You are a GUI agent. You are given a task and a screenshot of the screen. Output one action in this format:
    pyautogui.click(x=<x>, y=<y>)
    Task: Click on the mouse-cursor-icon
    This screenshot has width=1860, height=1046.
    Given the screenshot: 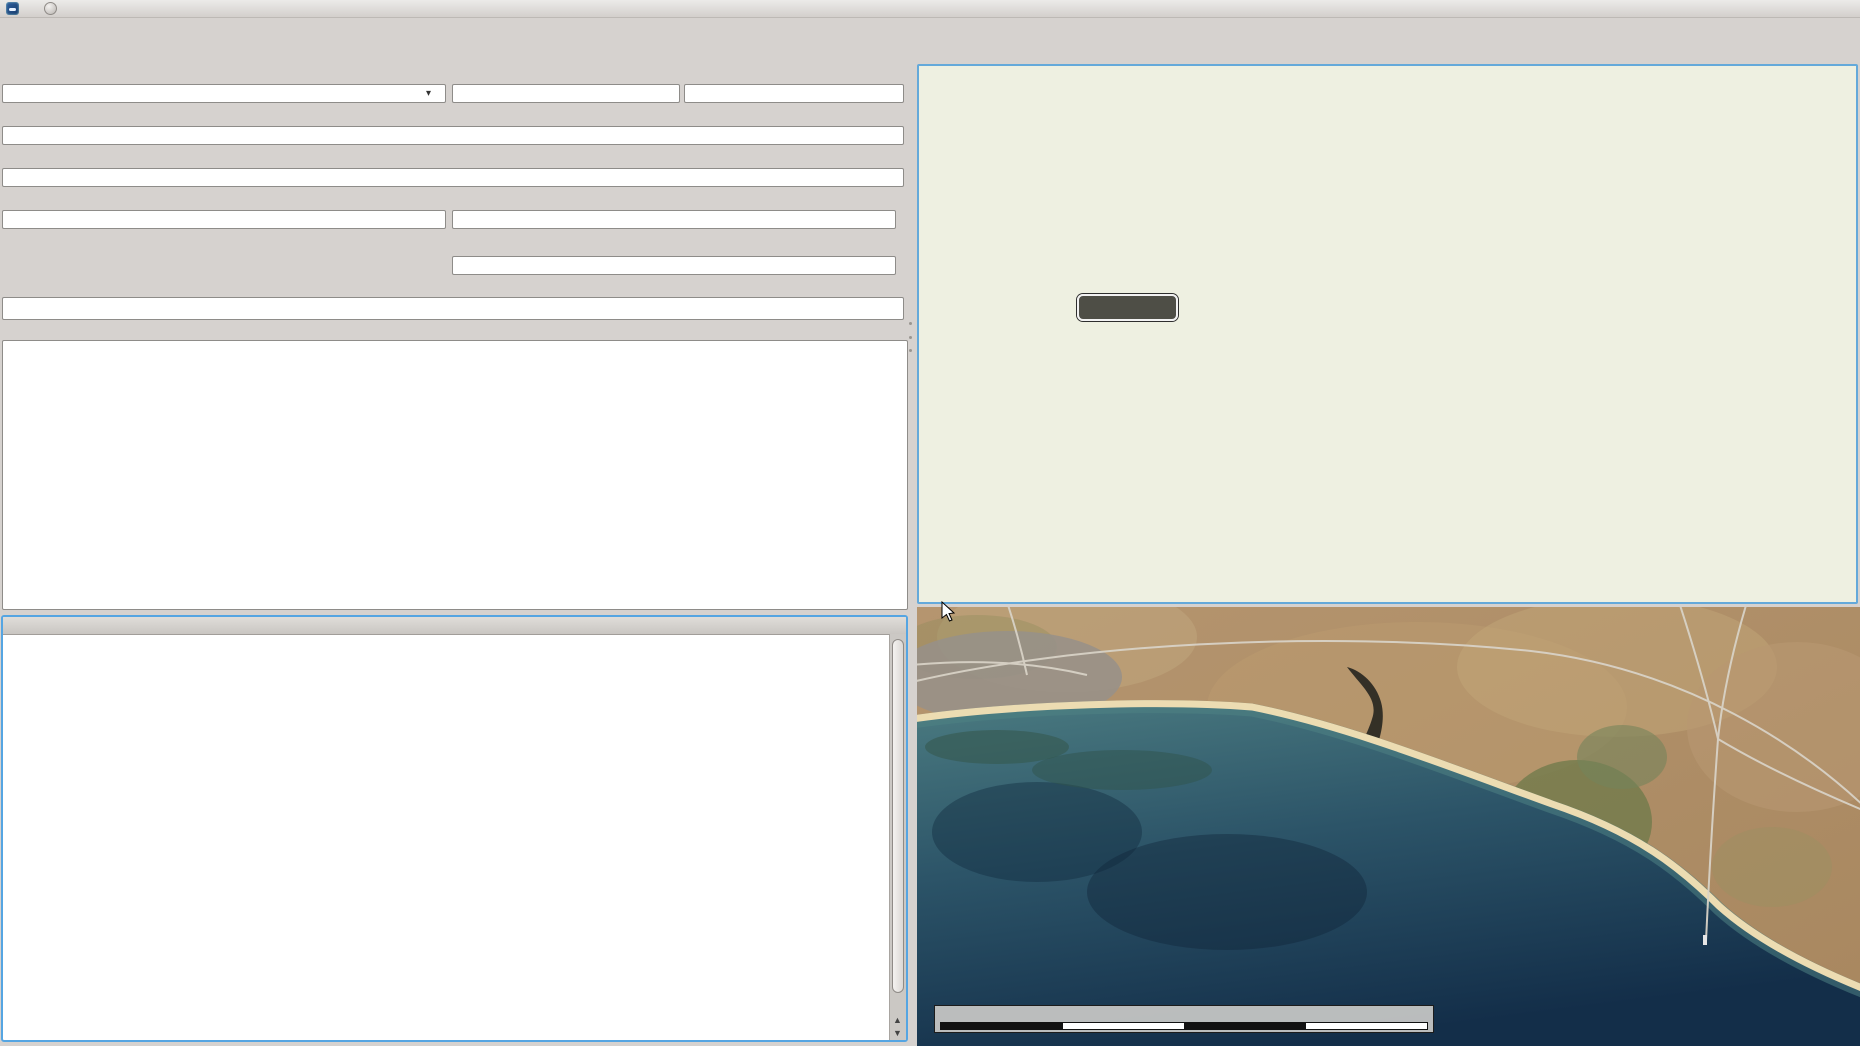 What is the action you would take?
    pyautogui.click(x=948, y=611)
    